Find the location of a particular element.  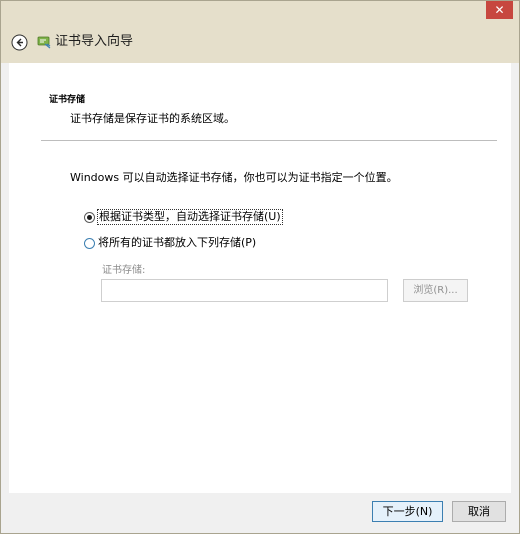

intro-text: Windows 可以自动选择证书存储，你也可以为证书指定一个位置。 is located at coordinates (234, 177).